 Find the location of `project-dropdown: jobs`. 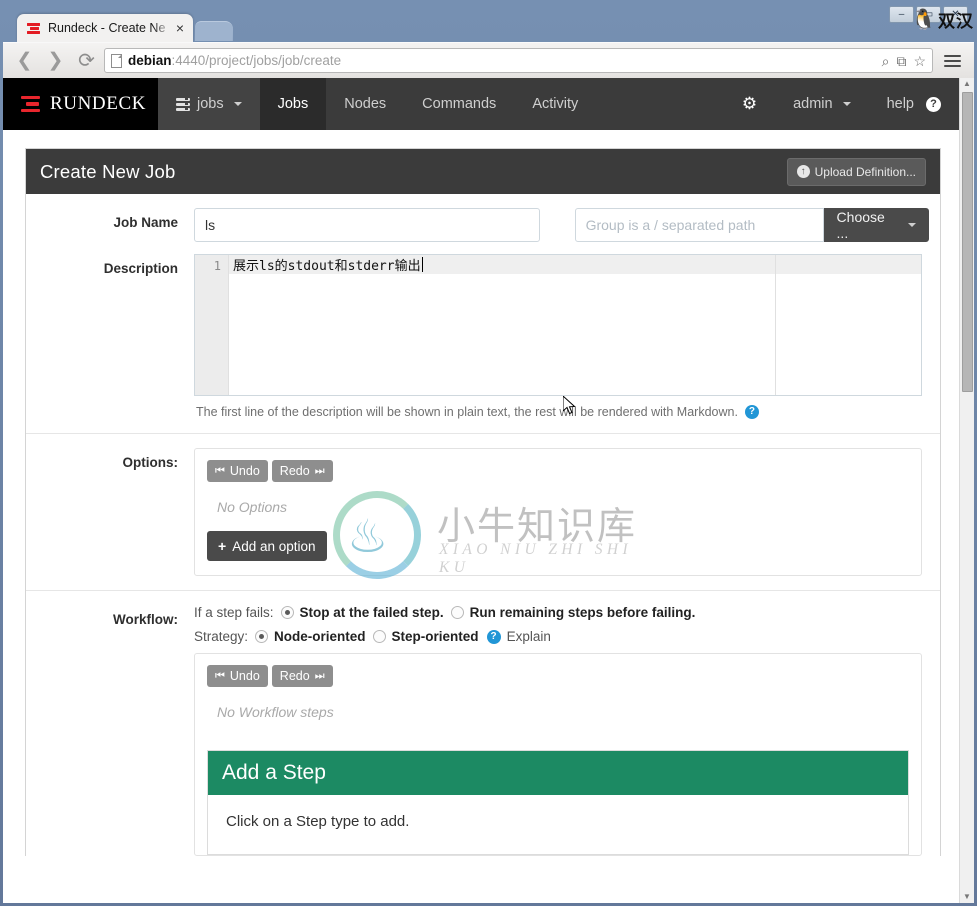

project-dropdown: jobs is located at coordinates (209, 104).